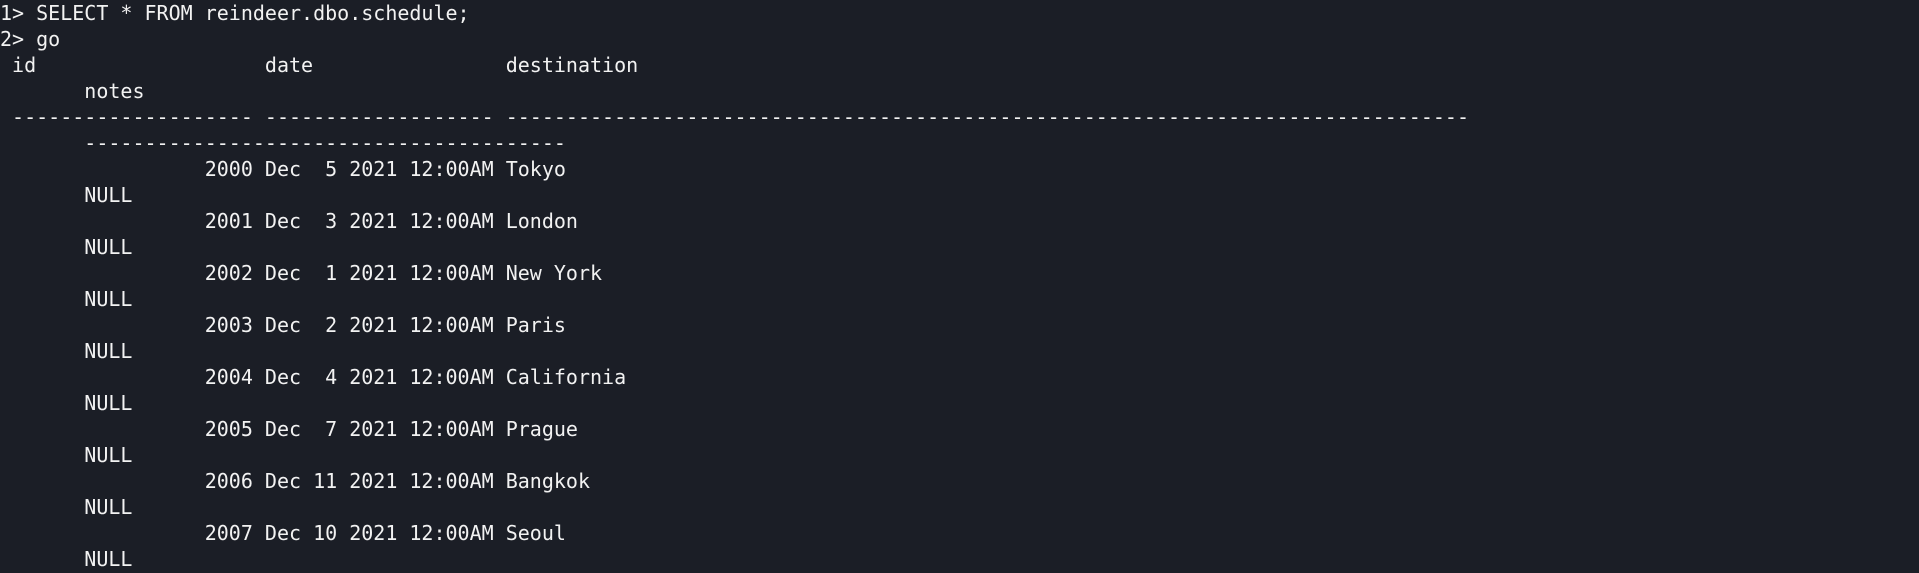 This screenshot has width=1919, height=573. Describe the element at coordinates (72, 91) in the screenshot. I see `column-header-notes: notes` at that location.